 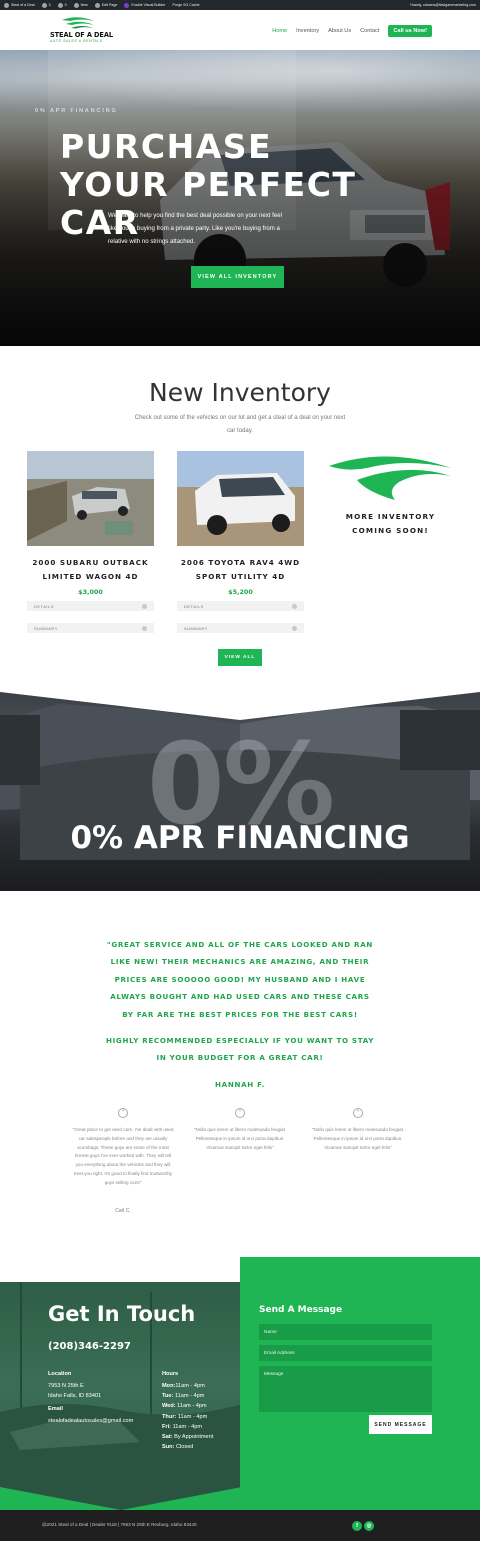 What do you see at coordinates (390, 523) in the screenshot?
I see `coming-soon-text: MORE INVENTORY COMING SOON!` at bounding box center [390, 523].